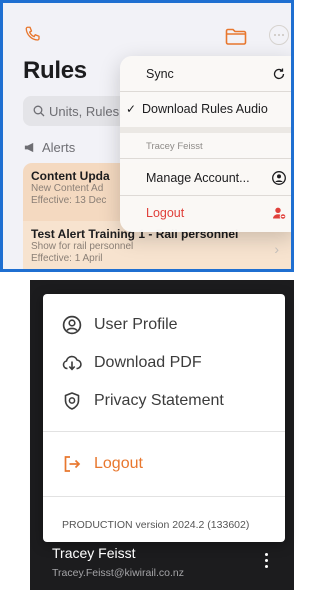 The height and width of the screenshot is (590, 320). What do you see at coordinates (94, 553) in the screenshot?
I see `user-name: Tracey Feisst` at bounding box center [94, 553].